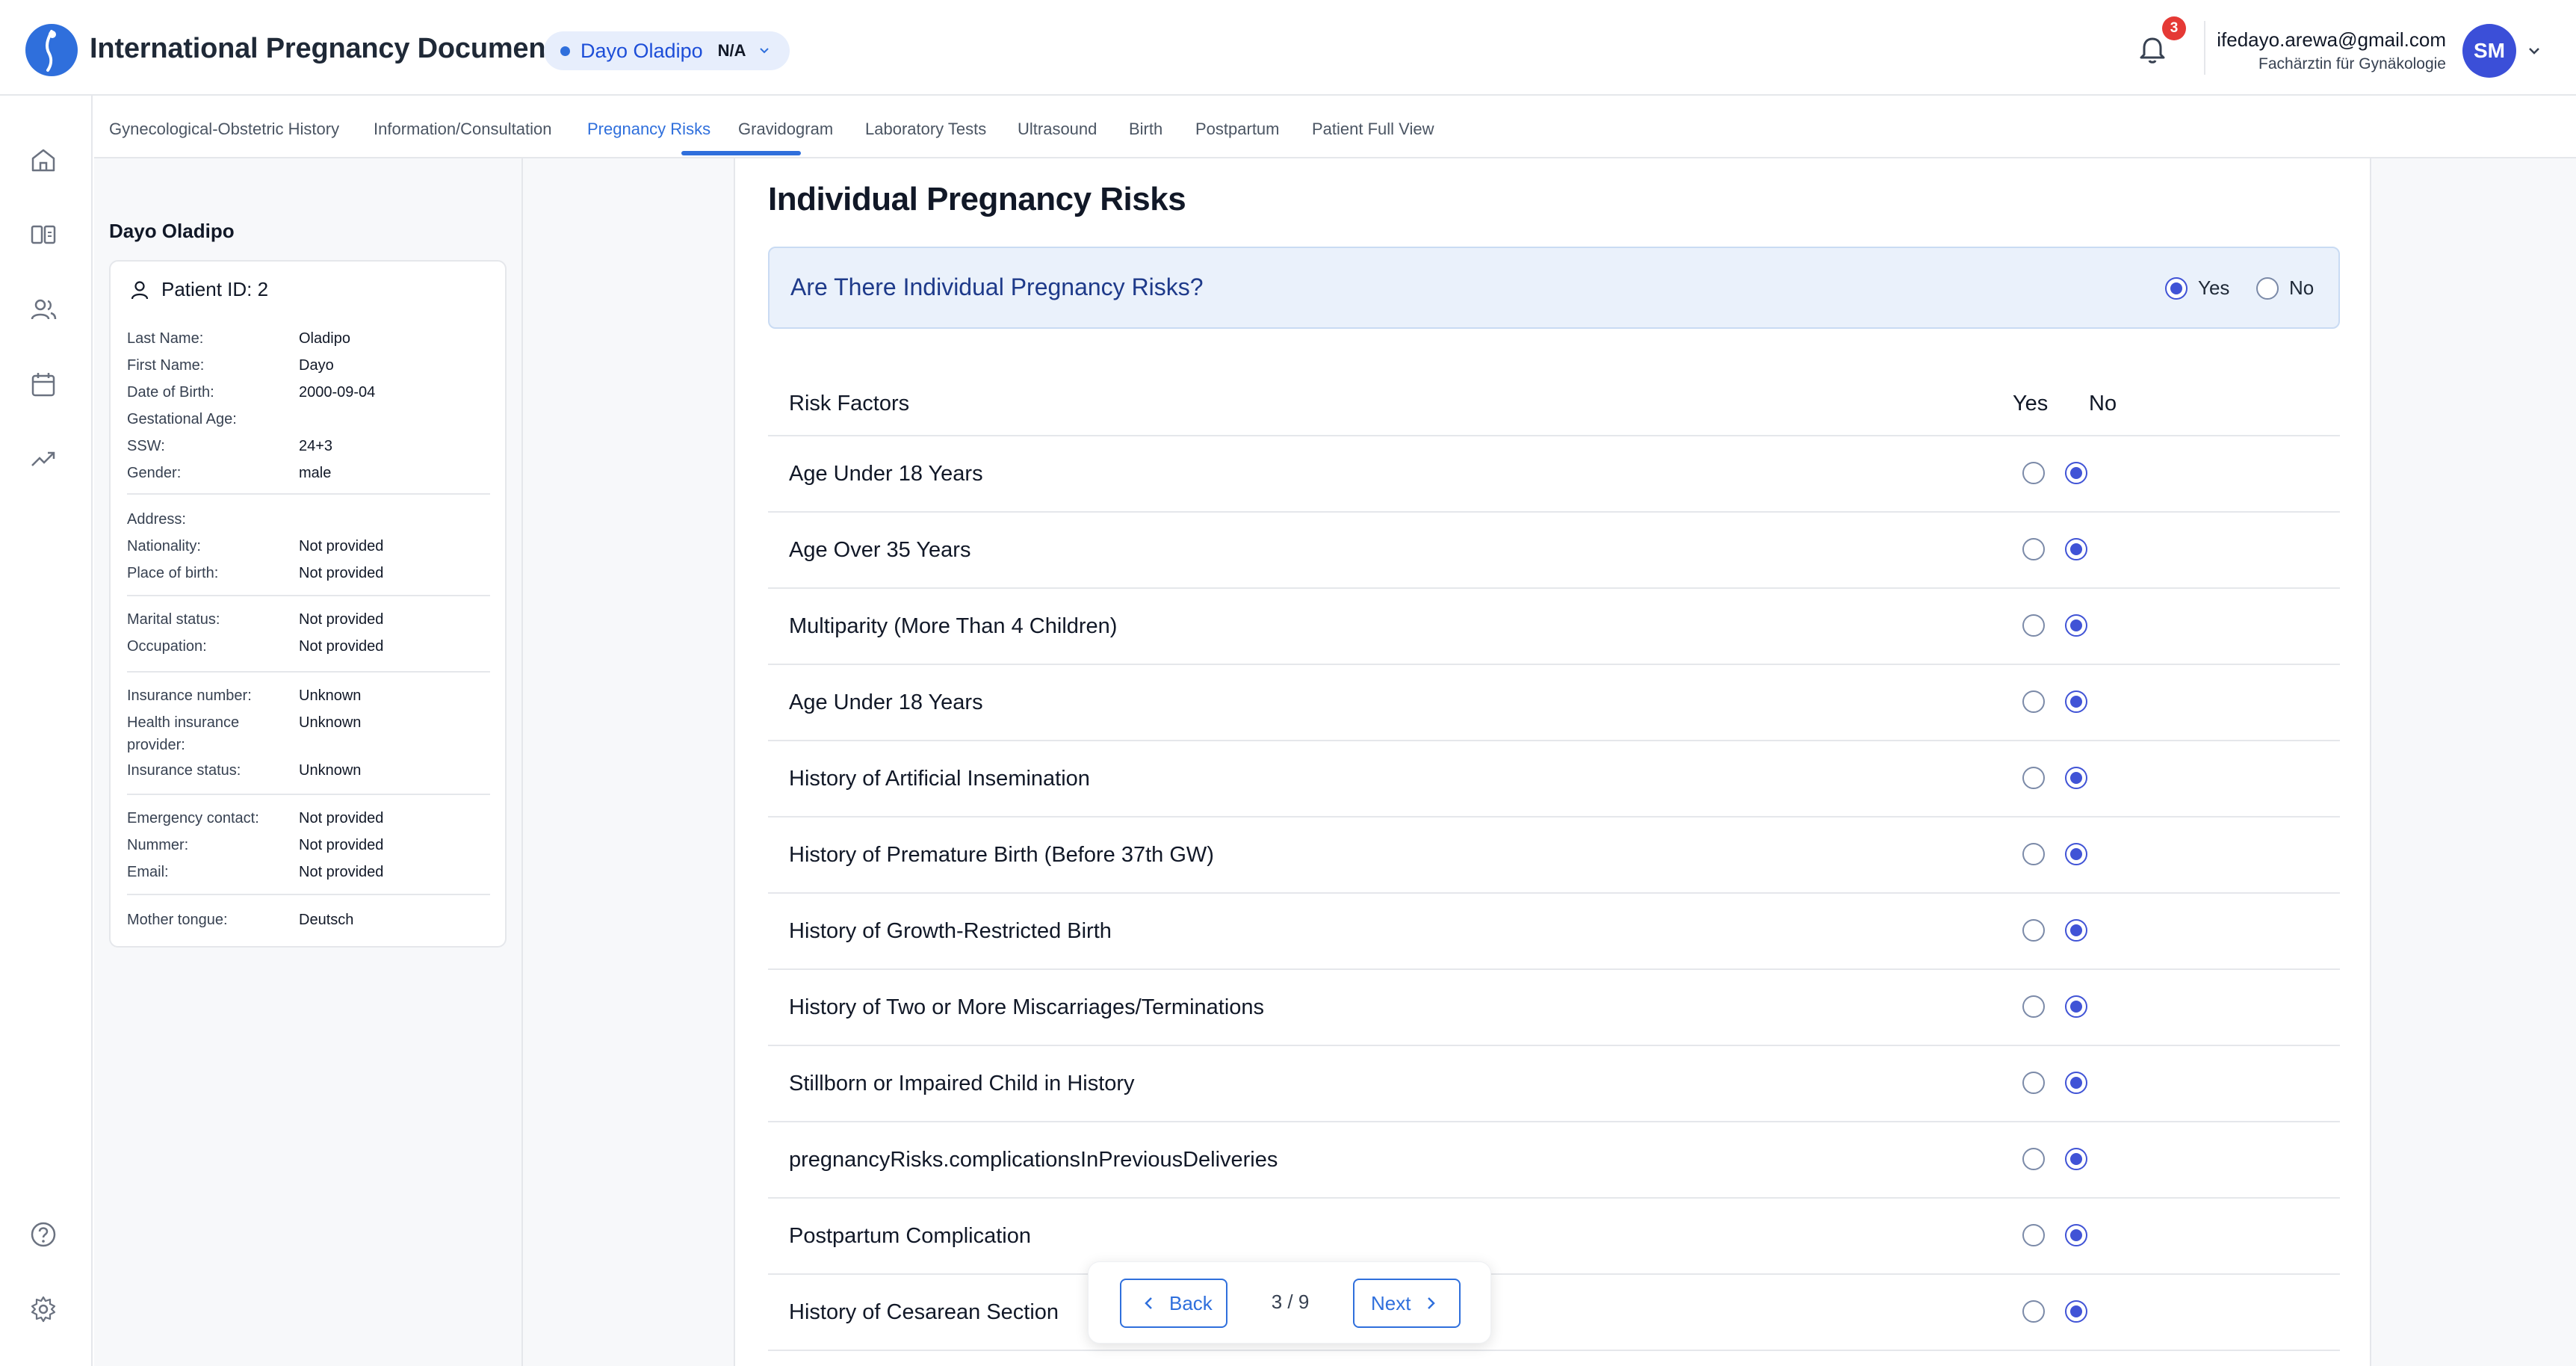  What do you see at coordinates (925, 130) in the screenshot?
I see `tab-laboratory-tests: Laboratory Tests` at bounding box center [925, 130].